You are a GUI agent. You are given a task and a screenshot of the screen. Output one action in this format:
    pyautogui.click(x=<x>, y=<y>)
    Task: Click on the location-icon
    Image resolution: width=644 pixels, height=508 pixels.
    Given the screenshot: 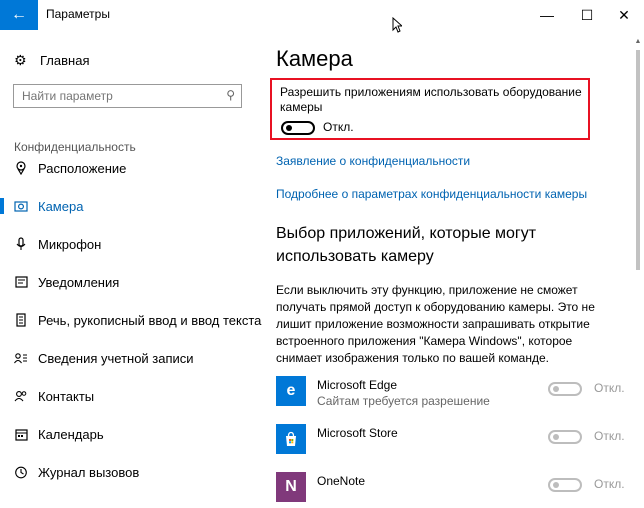 What is the action you would take?
    pyautogui.click(x=21, y=168)
    